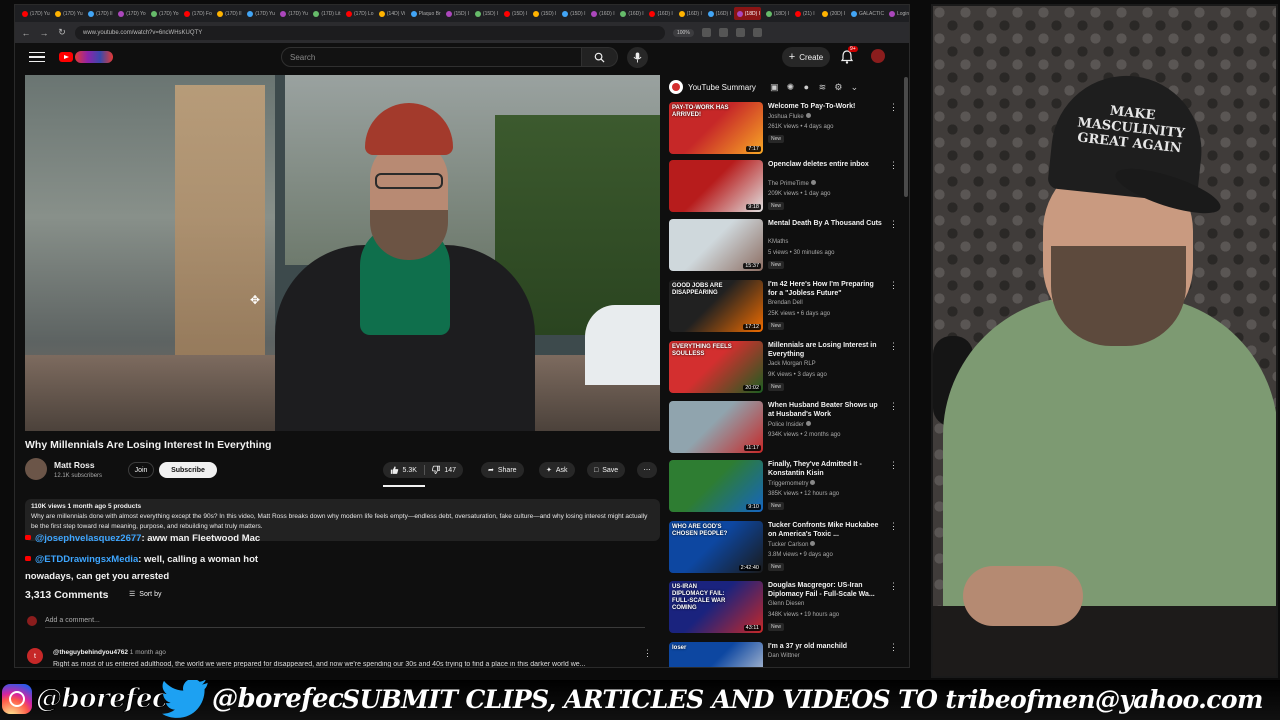  What do you see at coordinates (838, 87) in the screenshot?
I see `settings-gear-icon: ⚙` at bounding box center [838, 87].